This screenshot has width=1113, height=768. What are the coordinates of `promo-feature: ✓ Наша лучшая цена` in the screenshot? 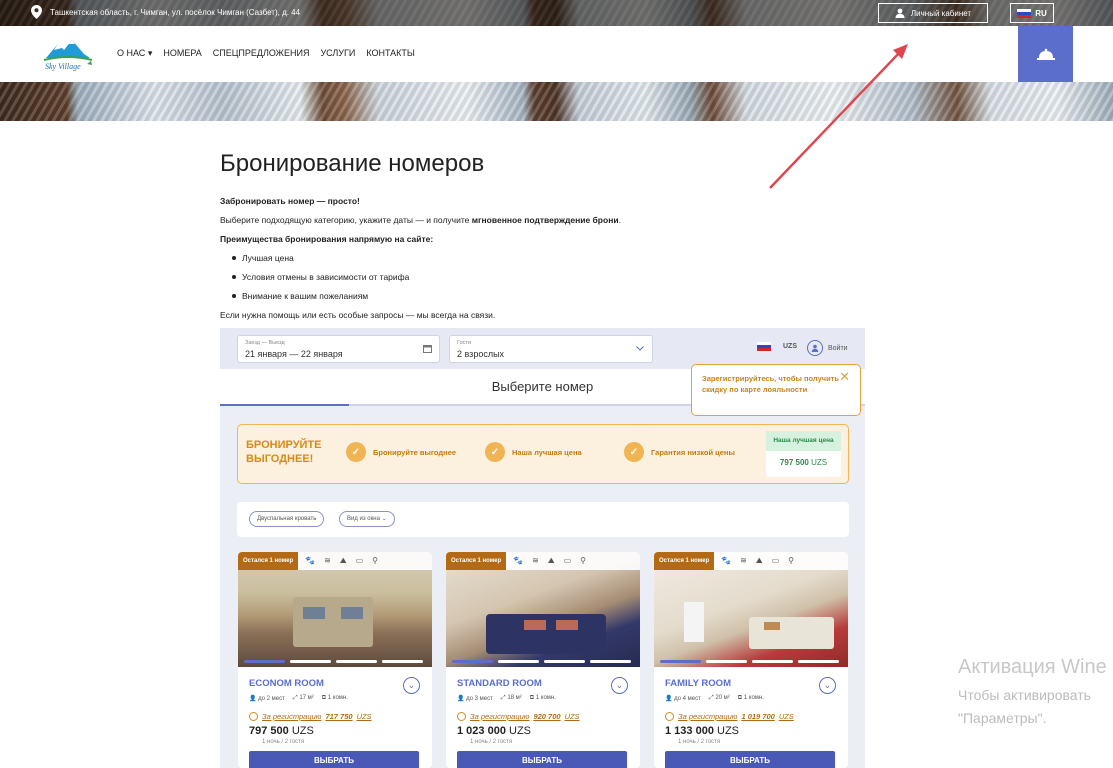 It's located at (533, 452).